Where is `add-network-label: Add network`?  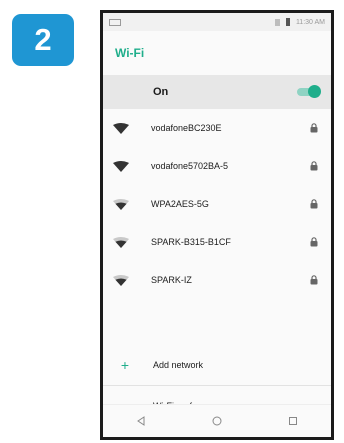 add-network-label: Add network is located at coordinates (178, 365).